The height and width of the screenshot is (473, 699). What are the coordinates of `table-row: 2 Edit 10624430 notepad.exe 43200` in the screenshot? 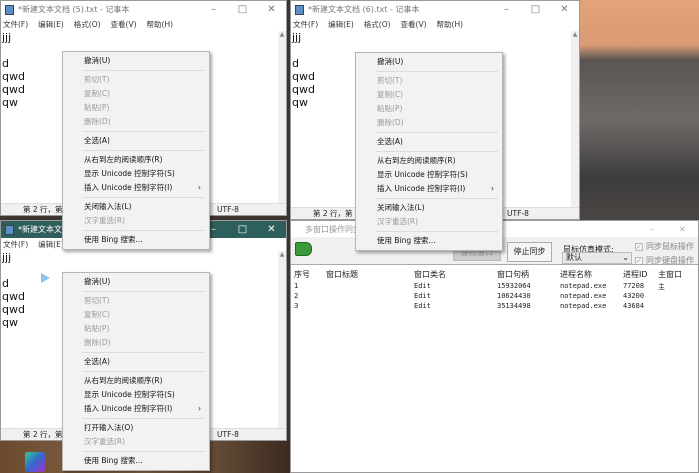 It's located at (494, 297).